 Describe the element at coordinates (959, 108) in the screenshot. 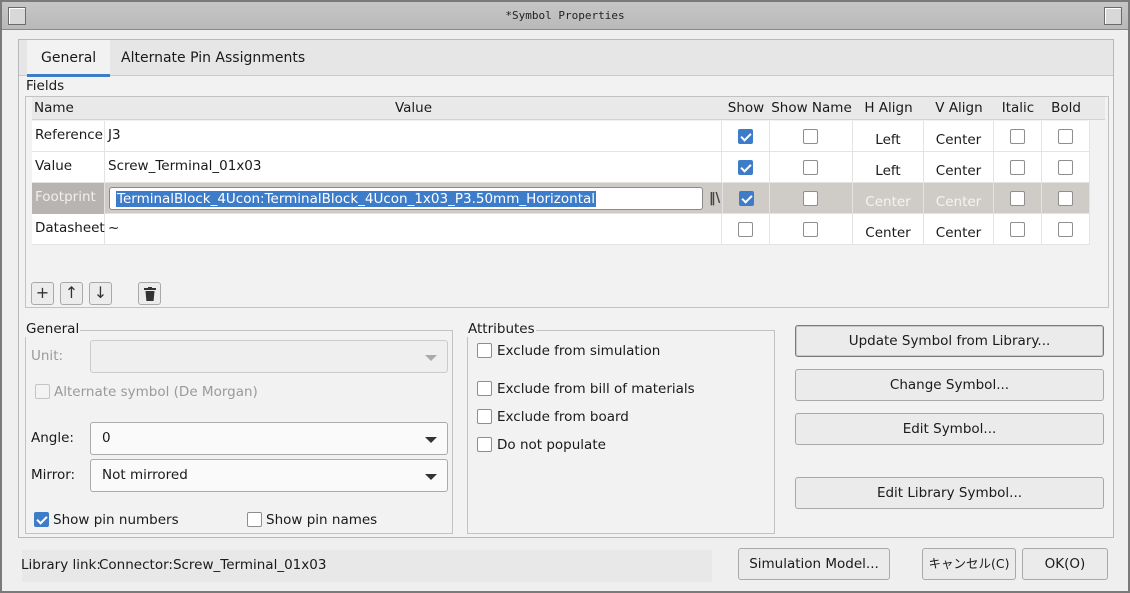

I see `column-header-v-align: V Align` at that location.